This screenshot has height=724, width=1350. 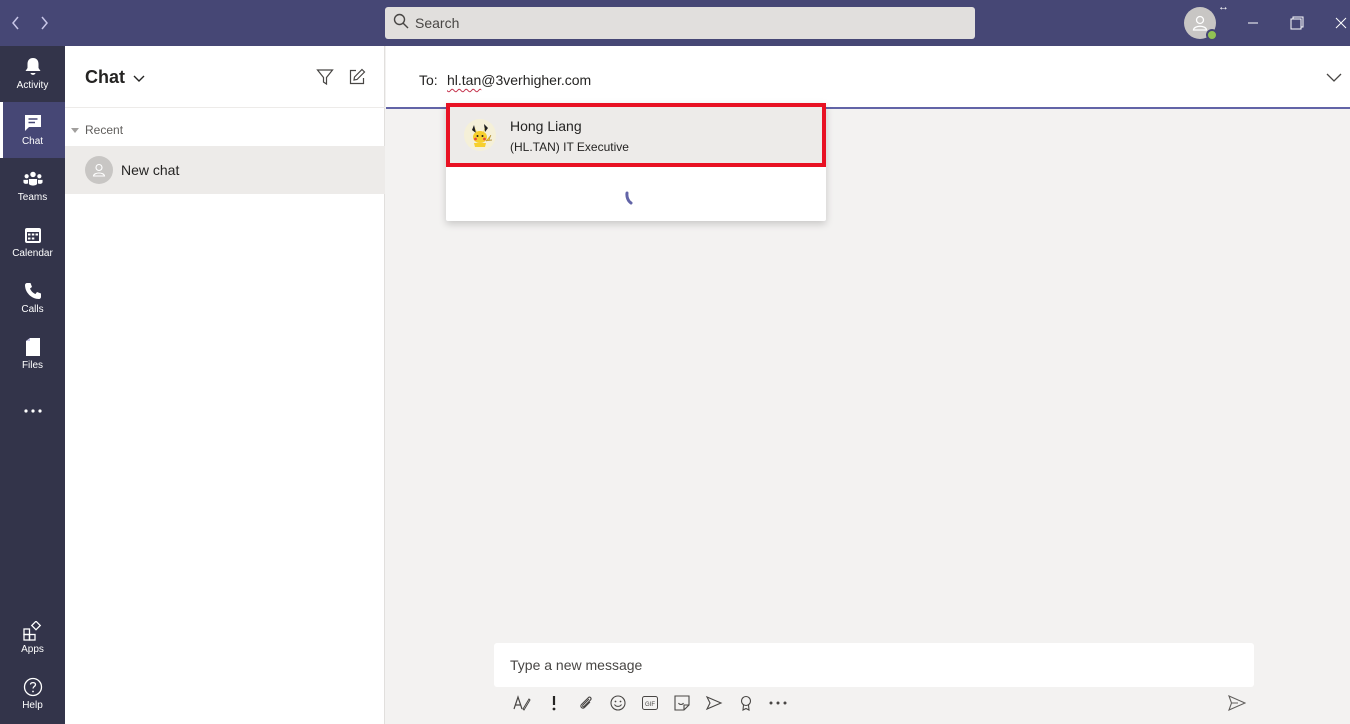 I want to click on page-title: Chat, so click(x=105, y=77).